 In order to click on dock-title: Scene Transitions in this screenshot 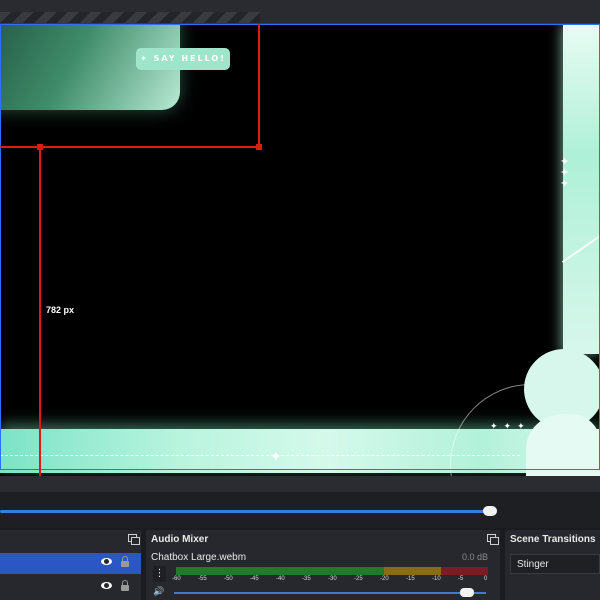, I will do `click(553, 539)`.